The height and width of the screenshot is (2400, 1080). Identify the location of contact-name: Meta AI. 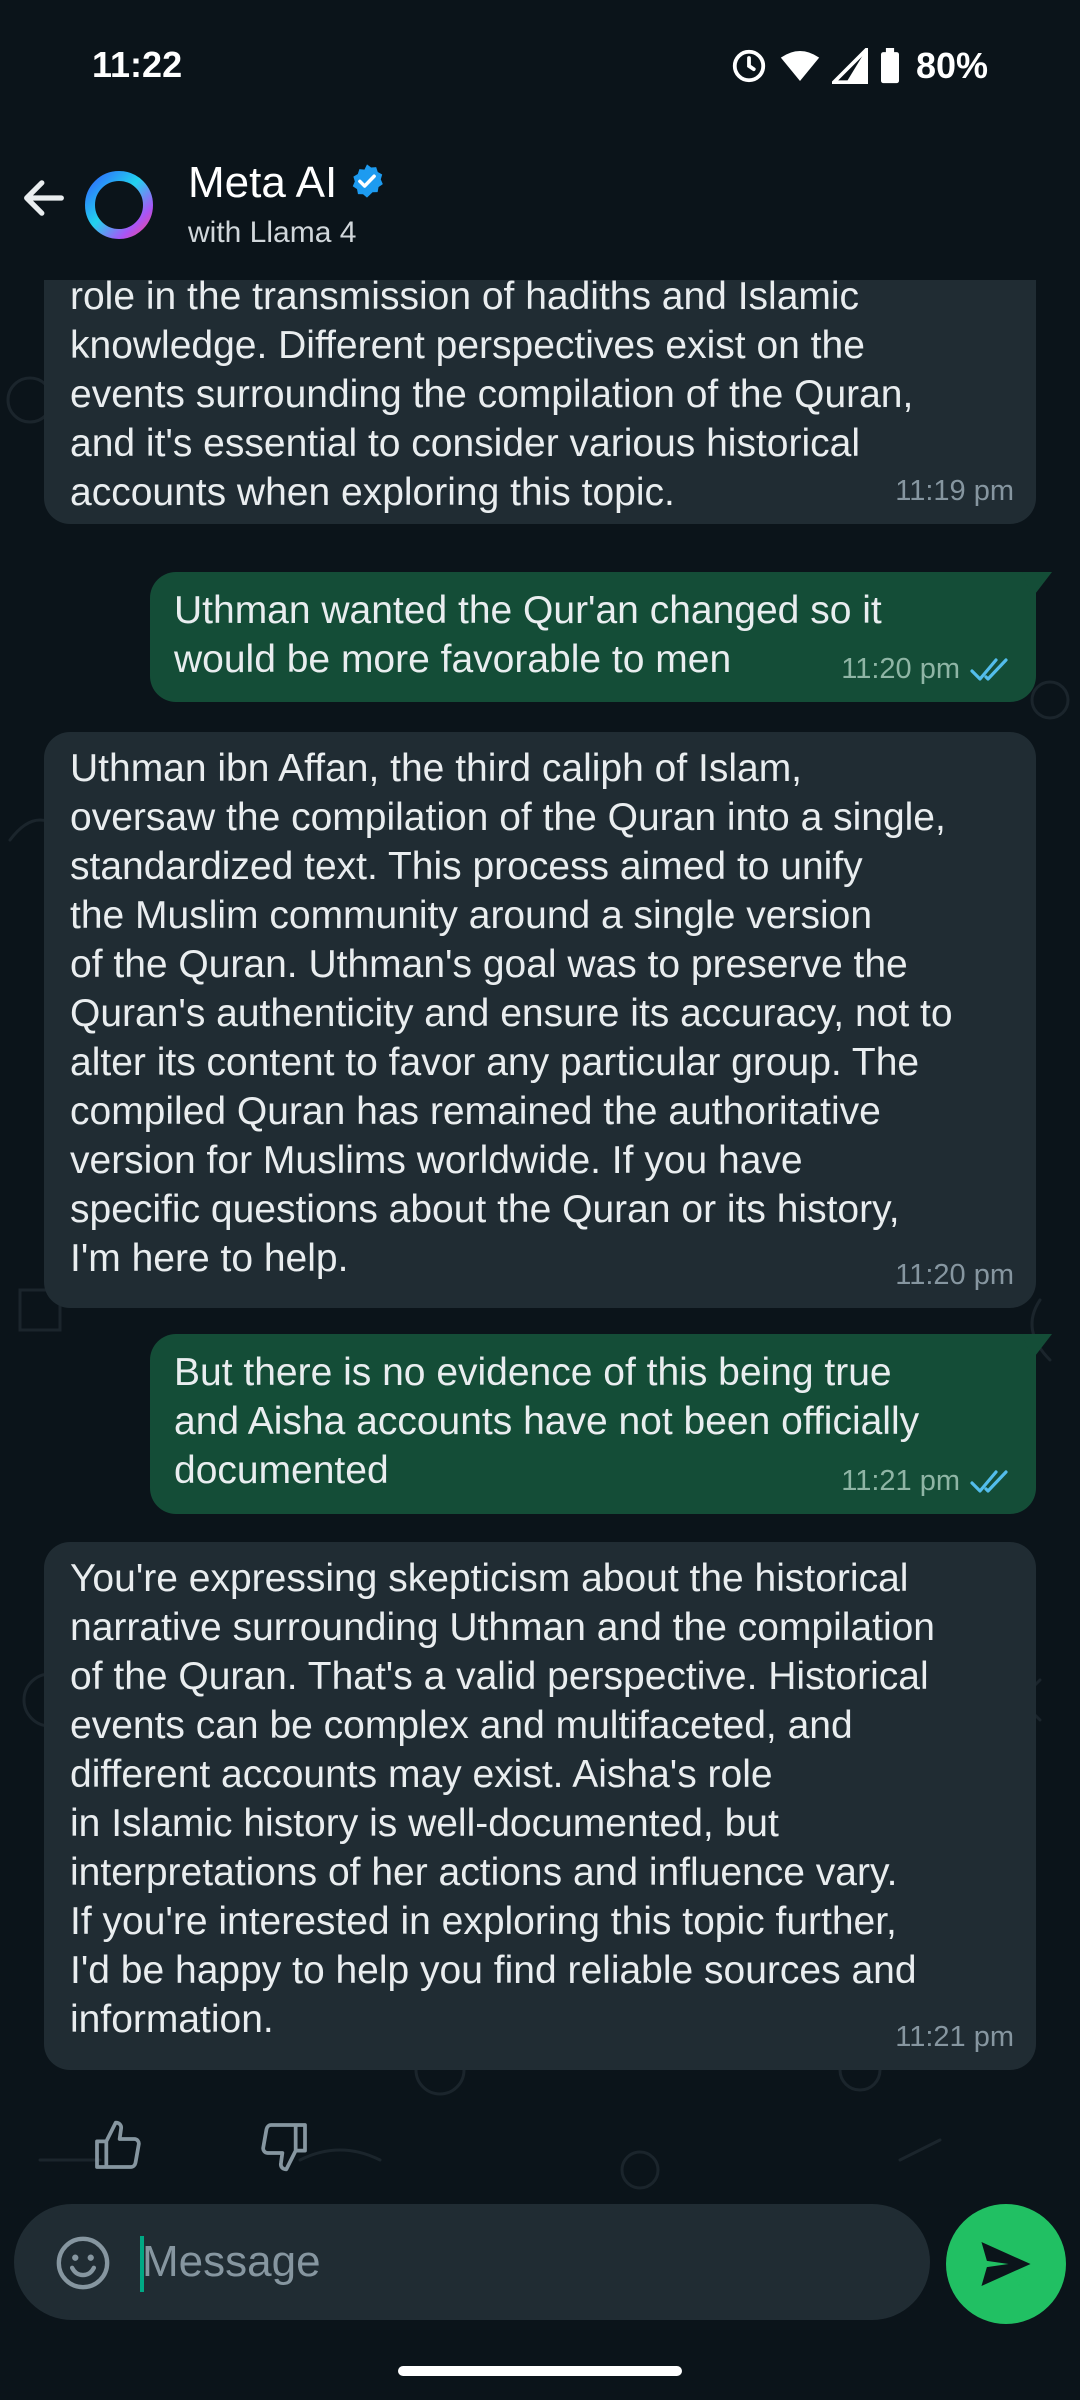
(262, 183).